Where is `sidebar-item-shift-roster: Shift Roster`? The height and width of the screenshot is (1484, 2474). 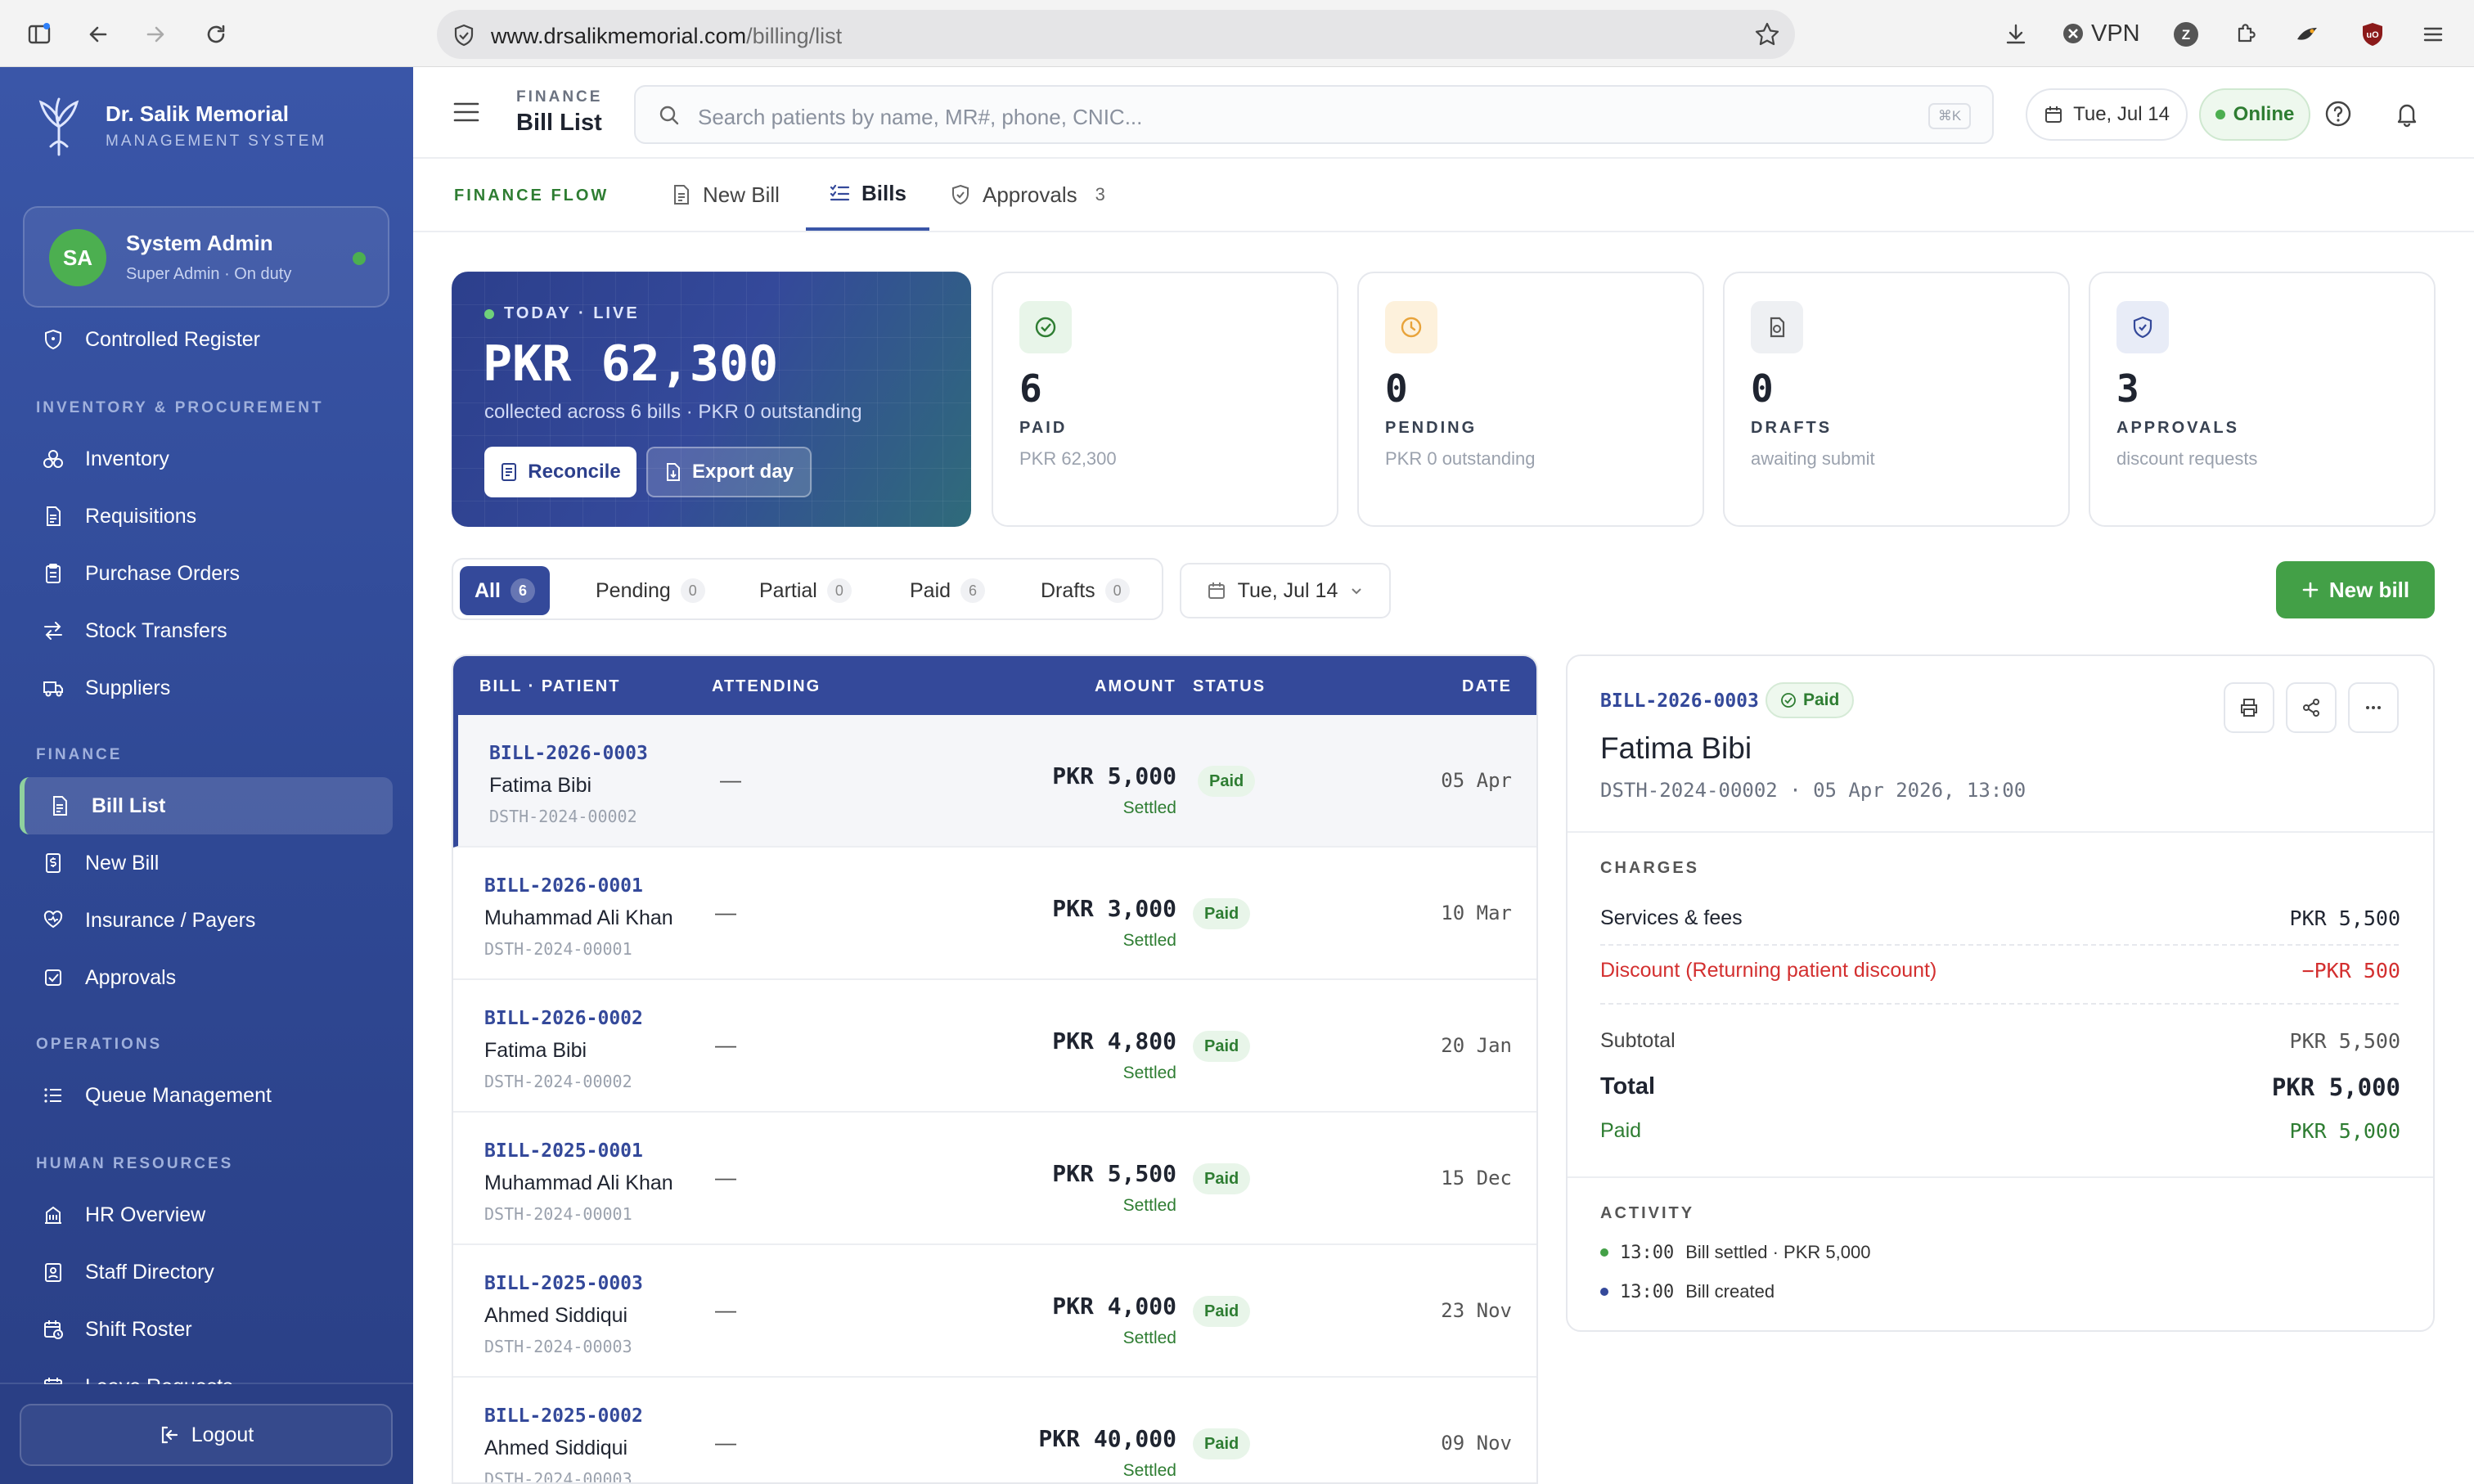 sidebar-item-shift-roster: Shift Roster is located at coordinates (206, 1329).